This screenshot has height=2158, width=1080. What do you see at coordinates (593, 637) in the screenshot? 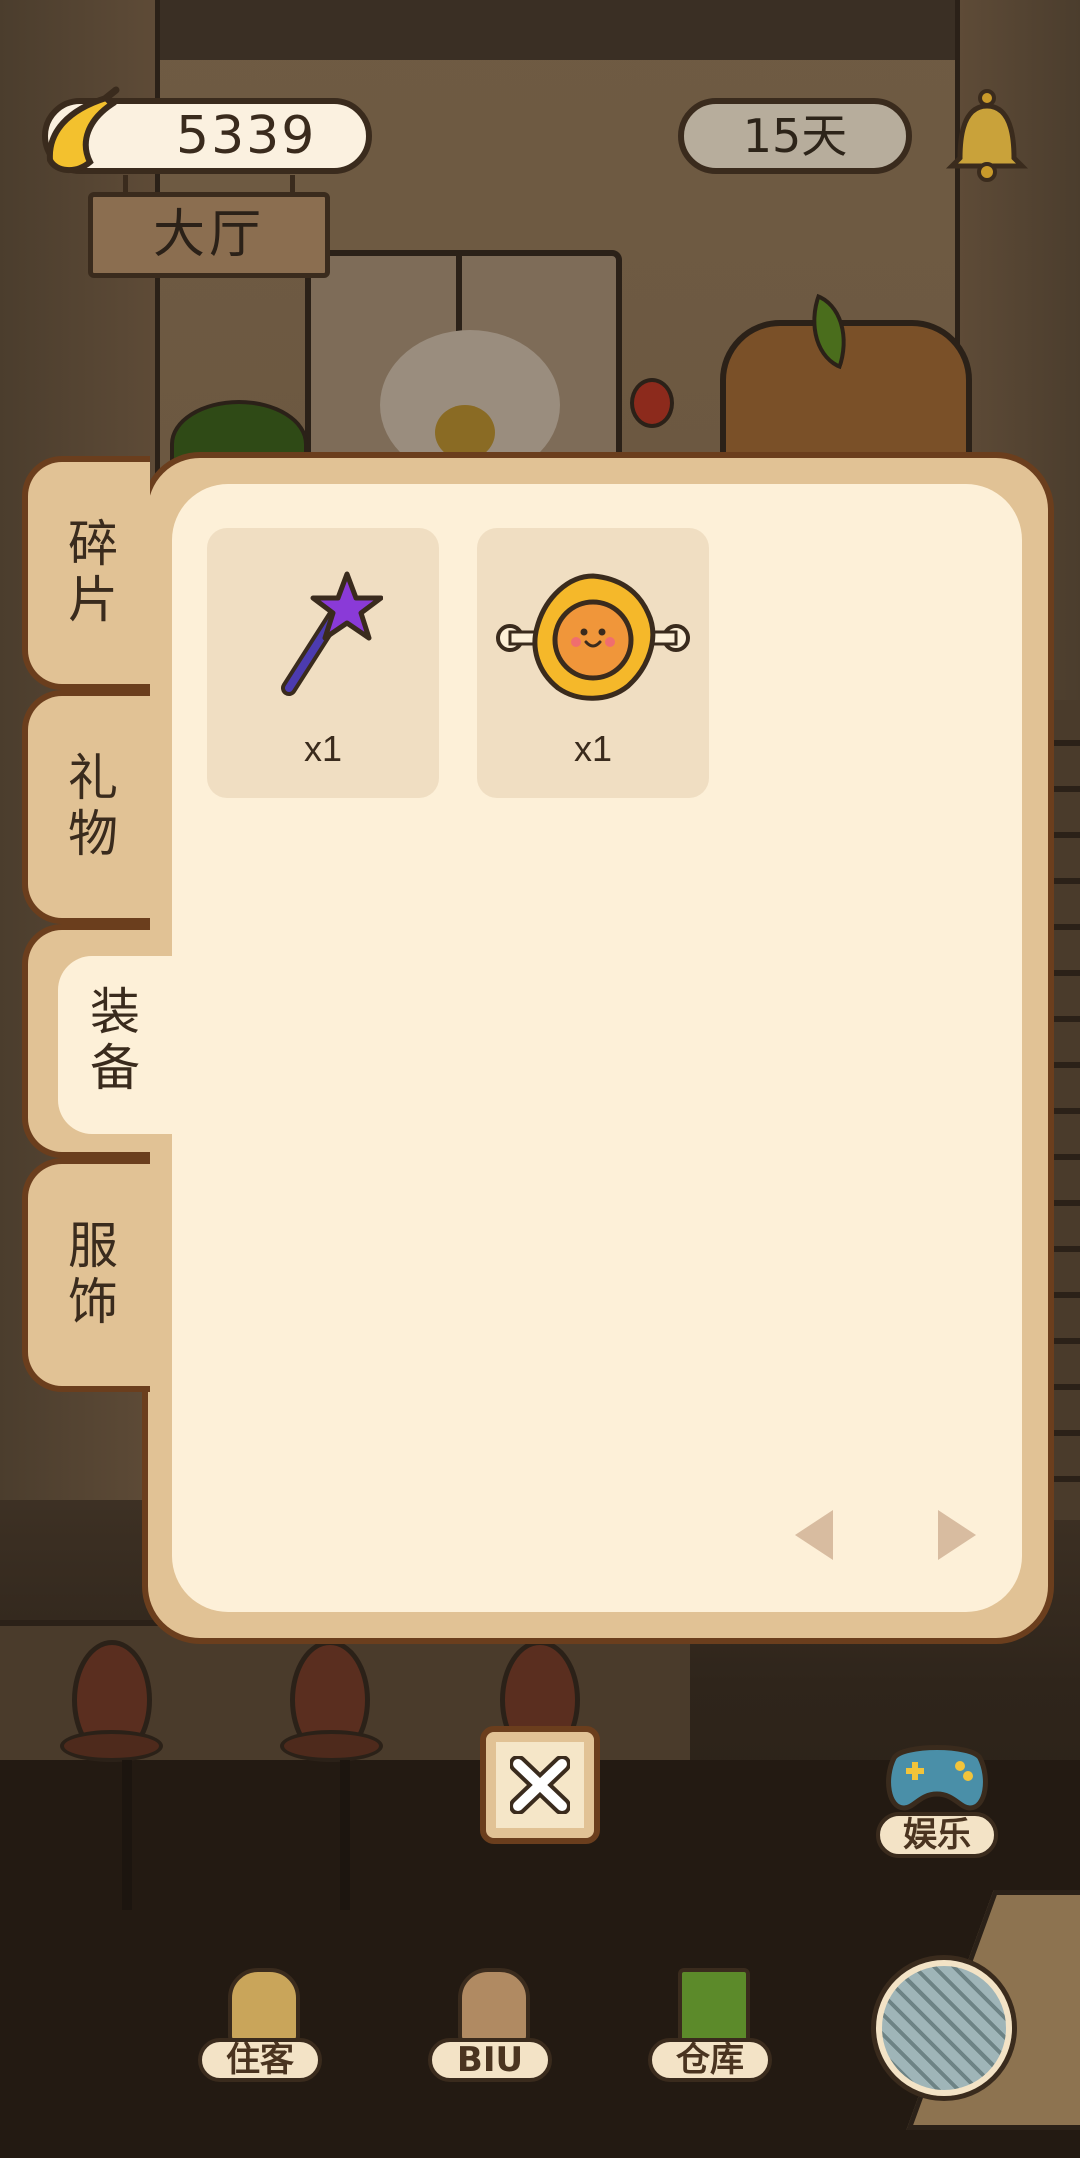
I see `sun-face-icon` at bounding box center [593, 637].